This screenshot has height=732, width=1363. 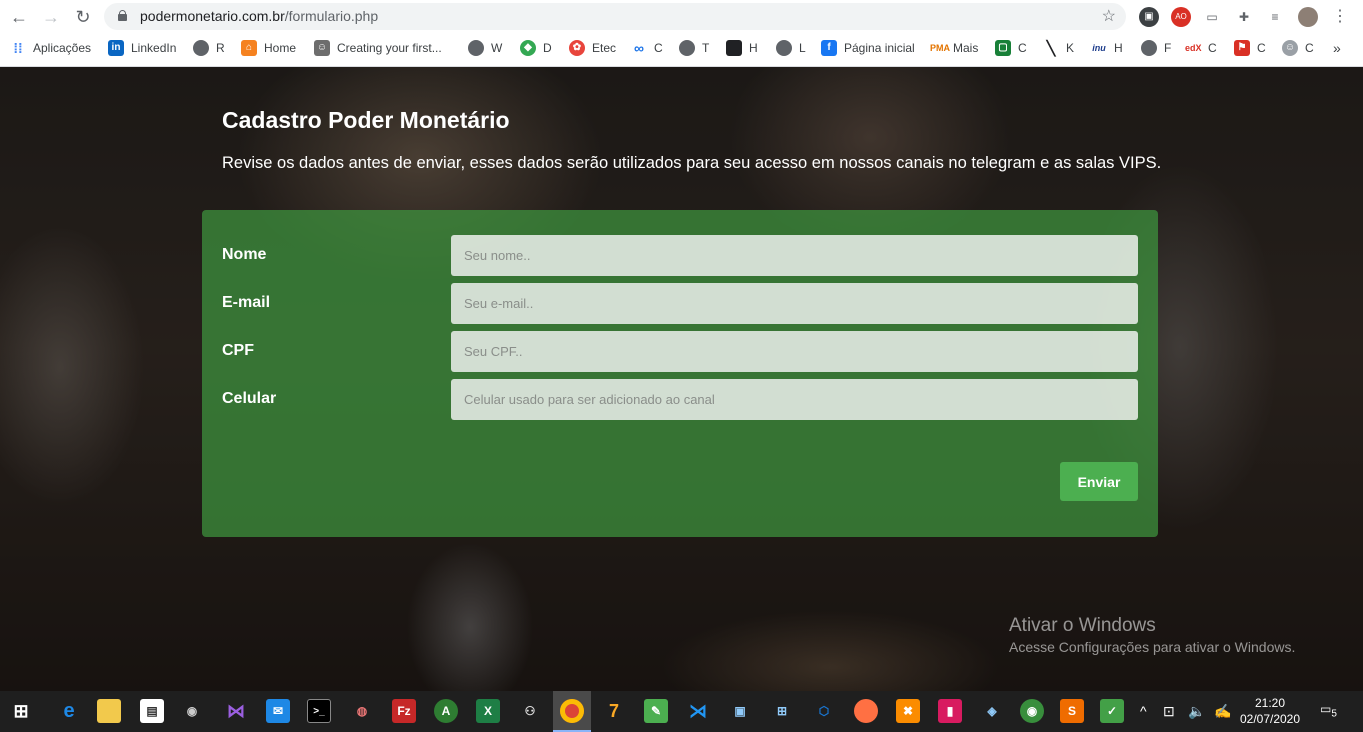 I want to click on bookmark-d: ◆ D, so click(x=536, y=48).